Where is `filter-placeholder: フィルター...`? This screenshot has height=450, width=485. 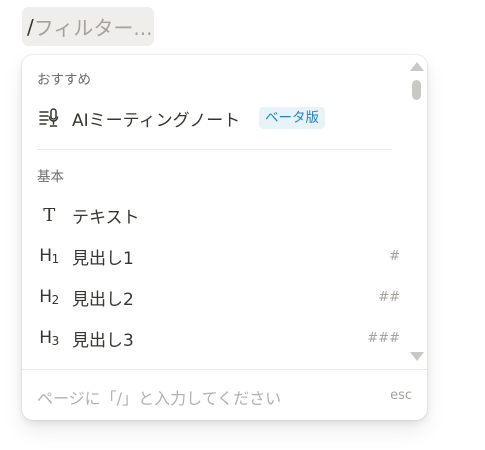
filter-placeholder: フィルター... is located at coordinates (93, 28).